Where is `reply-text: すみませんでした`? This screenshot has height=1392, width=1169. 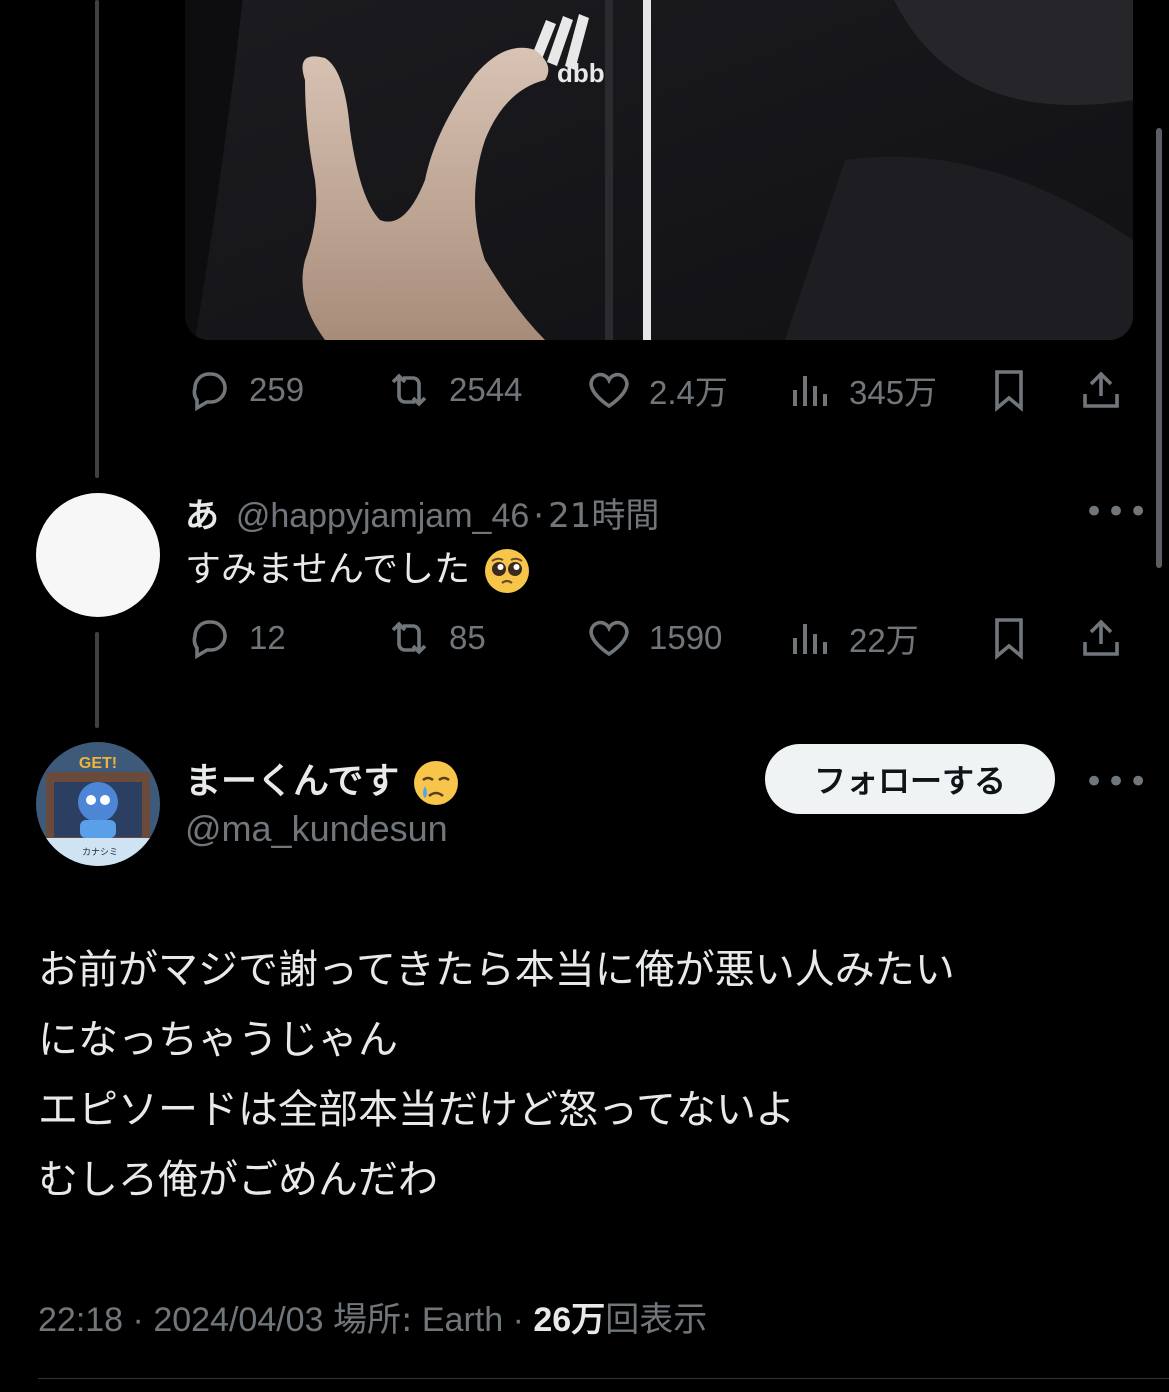 reply-text: すみませんでした is located at coordinates (328, 569).